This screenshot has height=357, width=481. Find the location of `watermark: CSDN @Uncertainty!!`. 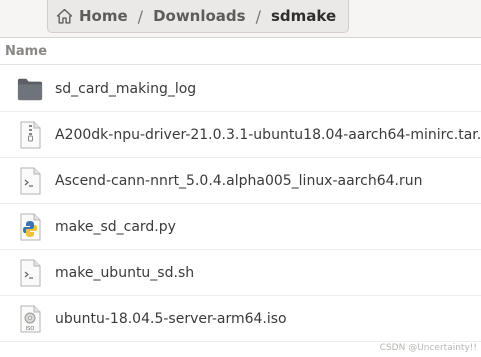

watermark: CSDN @Uncertainty!! is located at coordinates (428, 348).